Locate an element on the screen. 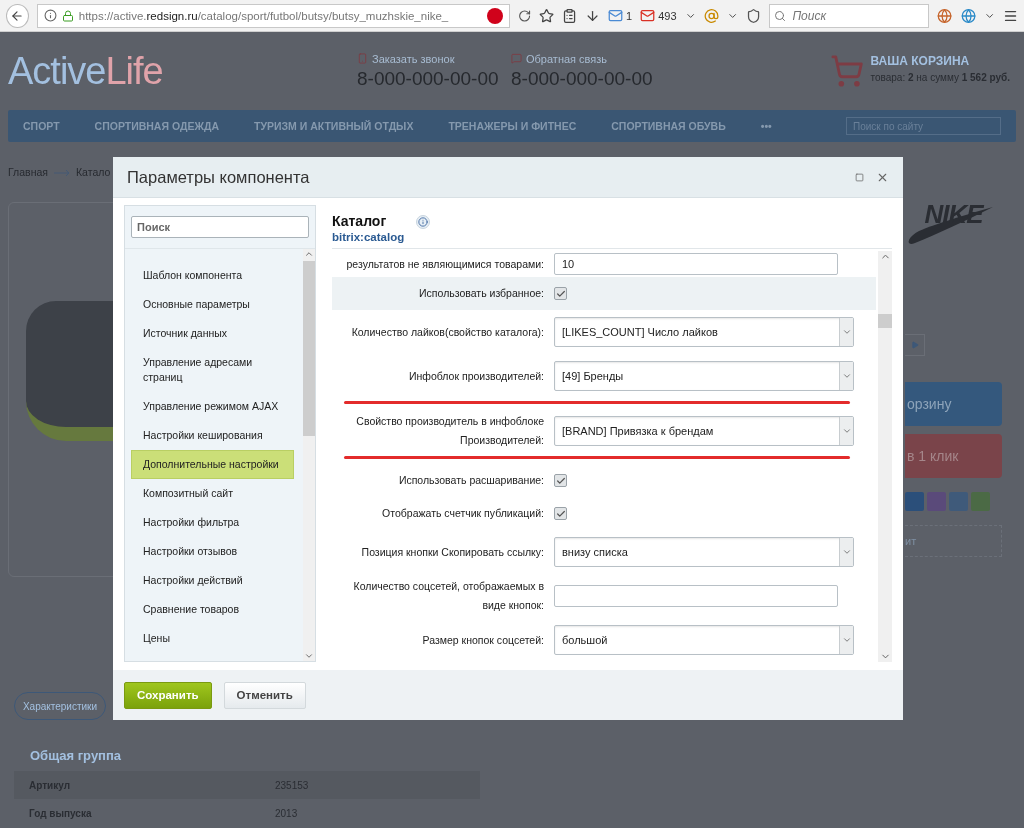 The height and width of the screenshot is (828, 1024). param-label: Количество соцсетей, отображаемых в виде кнопок: is located at coordinates (448, 596).